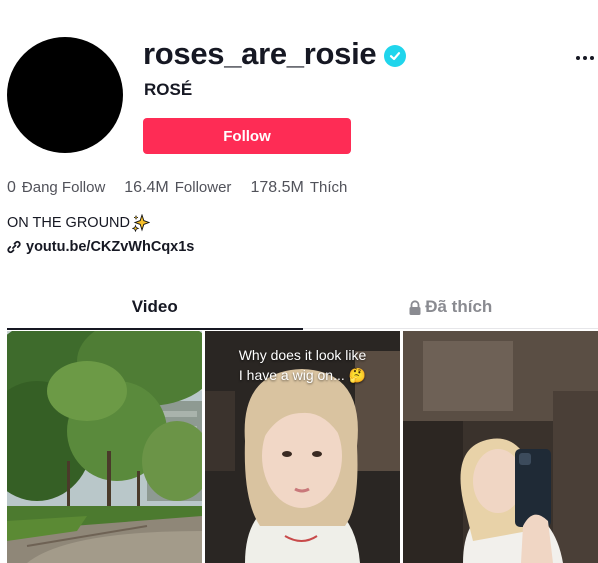 Image resolution: width=598 pixels, height=563 pixels. I want to click on stat-likes-count: 178.5M, so click(277, 187).